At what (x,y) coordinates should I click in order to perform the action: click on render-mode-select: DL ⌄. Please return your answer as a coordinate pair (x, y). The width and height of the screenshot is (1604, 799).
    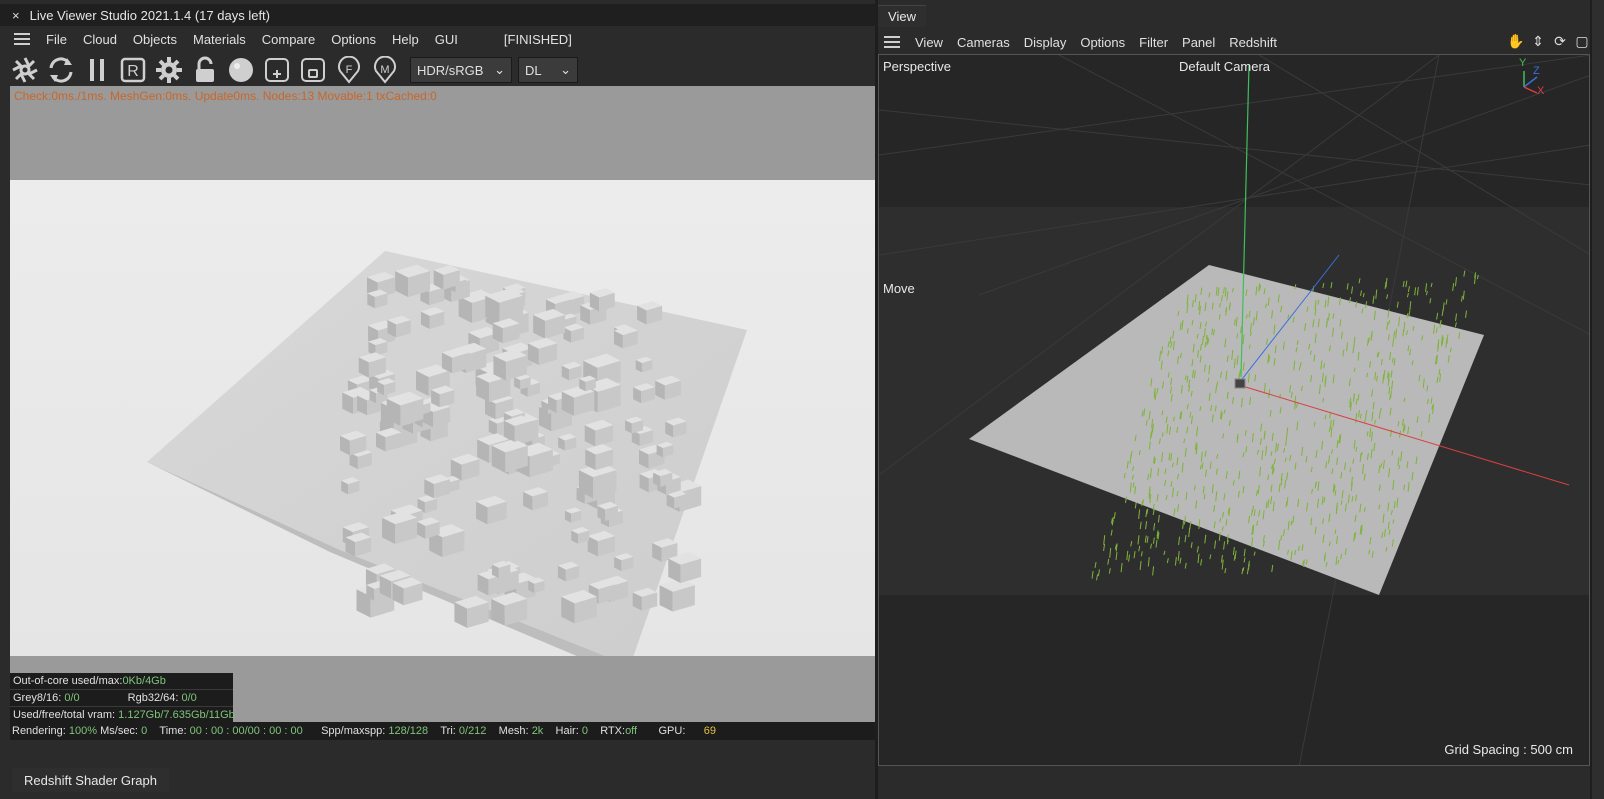
    Looking at the image, I should click on (548, 70).